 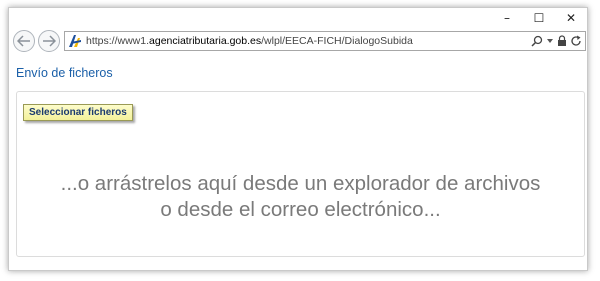 I want to click on url-domain: agenciatributaria.gob.es, so click(x=205, y=41).